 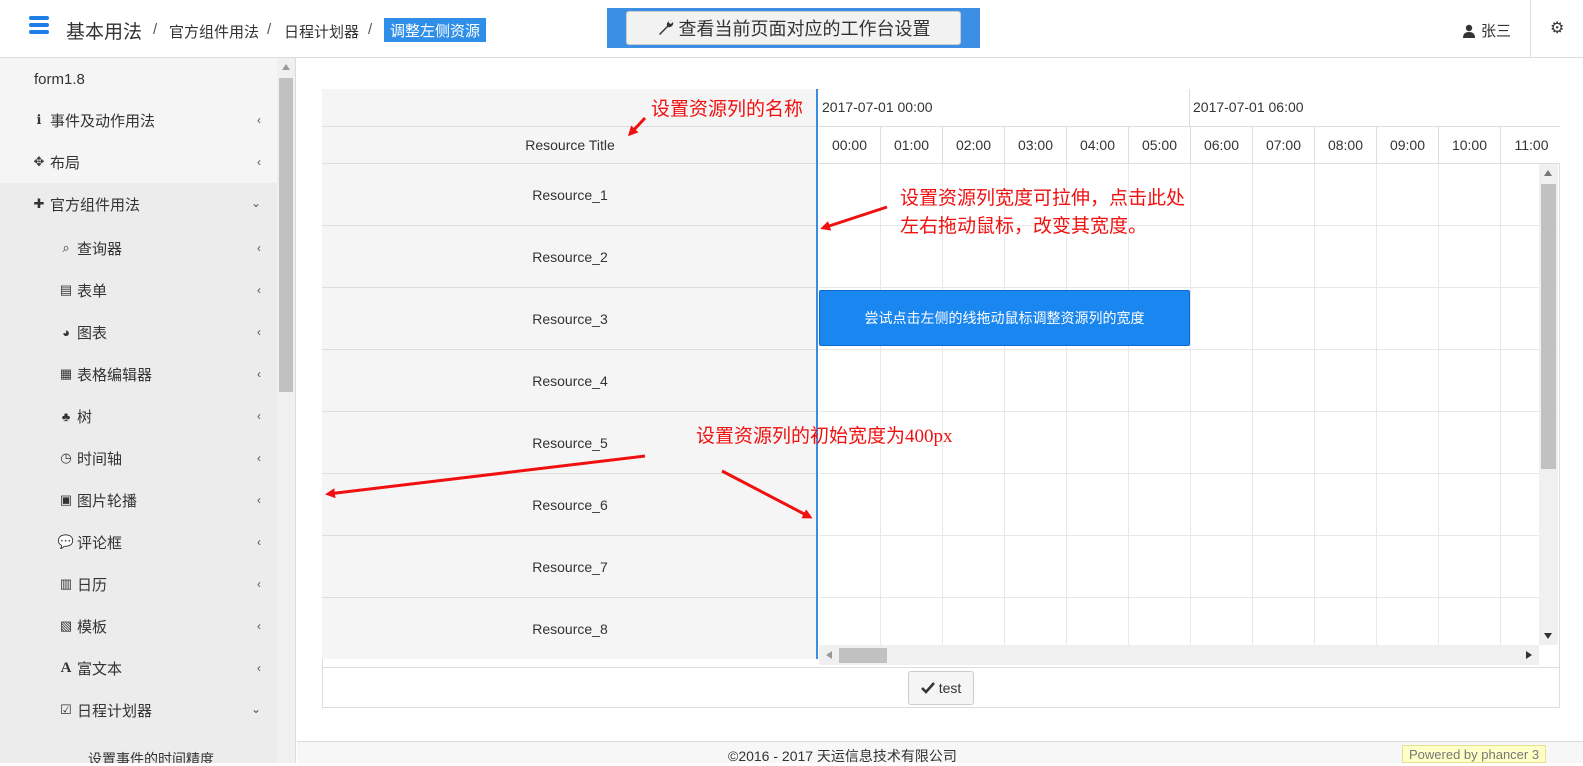 I want to click on hamburger-menu-icon, so click(x=39, y=26).